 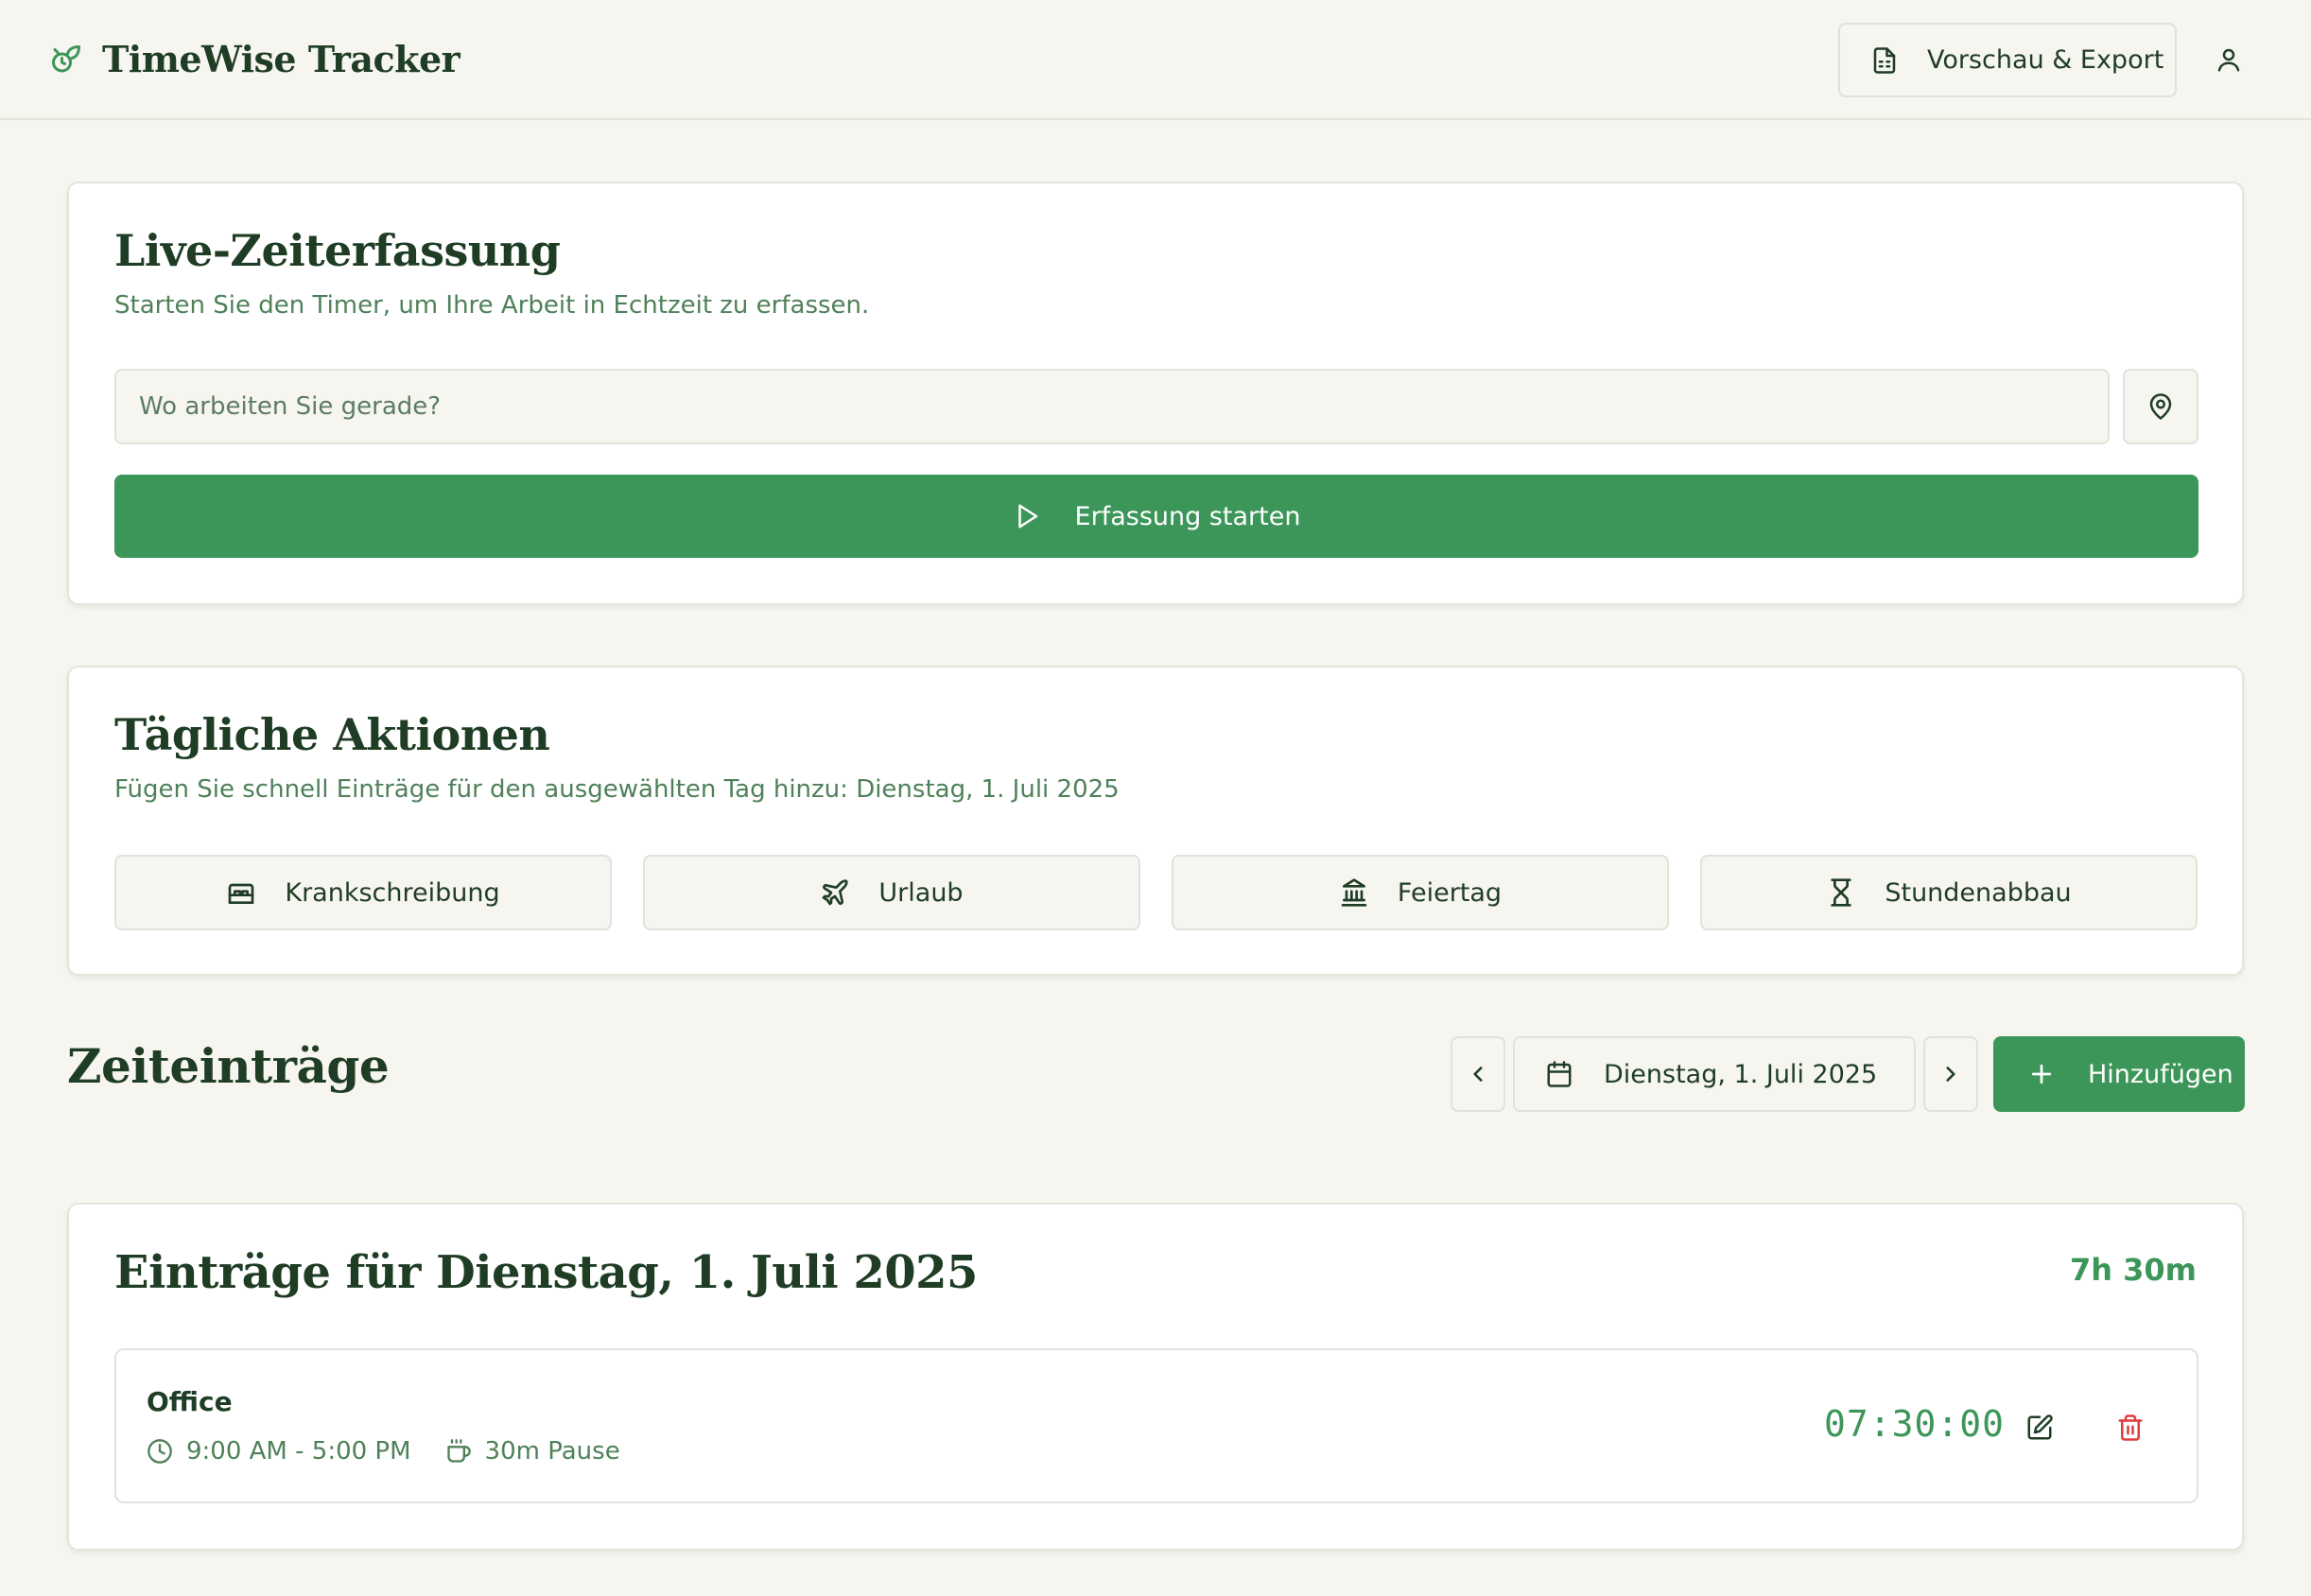 I want to click on bed-icon, so click(x=241, y=893).